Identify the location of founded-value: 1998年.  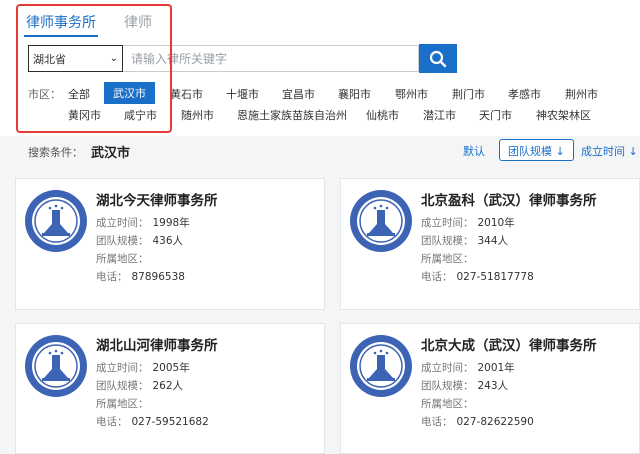
(171, 223).